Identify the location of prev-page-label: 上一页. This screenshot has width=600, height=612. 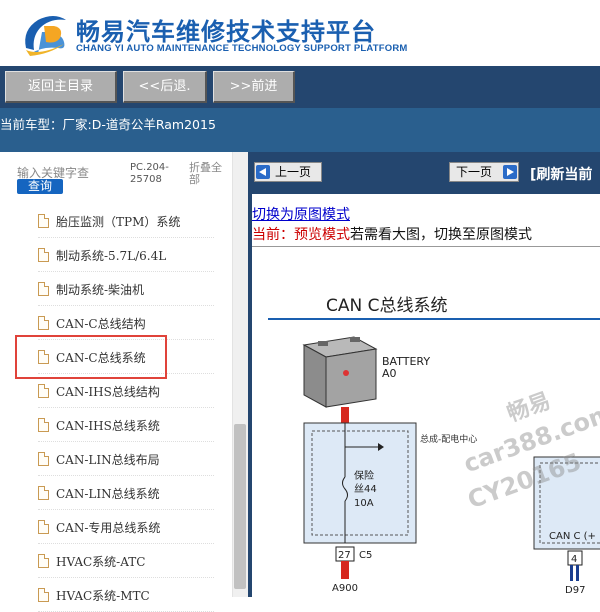
(293, 172).